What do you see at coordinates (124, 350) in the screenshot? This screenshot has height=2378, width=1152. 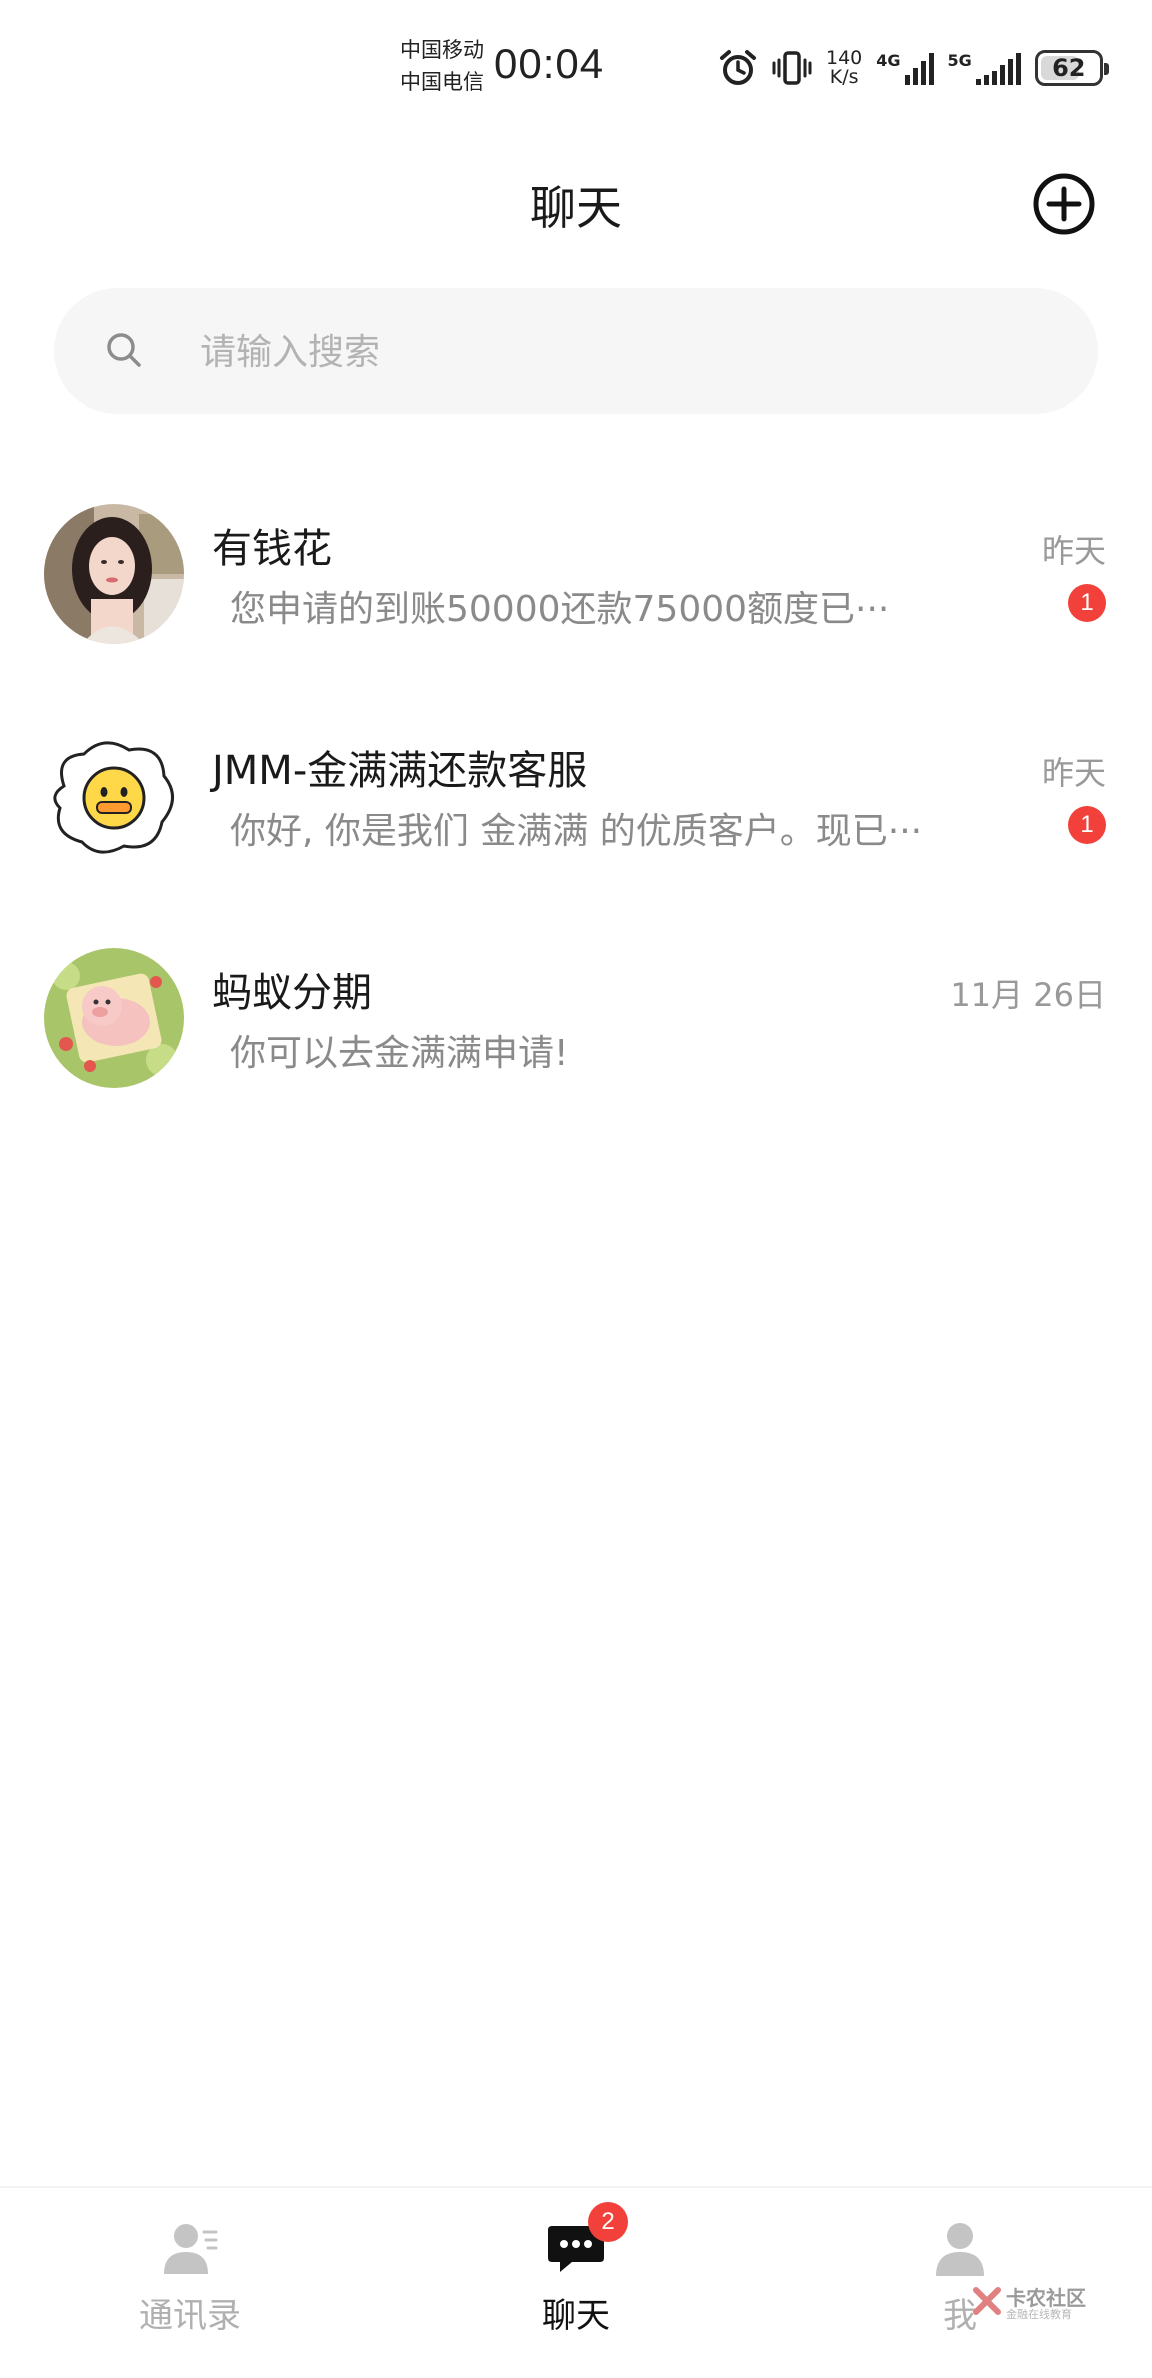 I see `search-icon` at bounding box center [124, 350].